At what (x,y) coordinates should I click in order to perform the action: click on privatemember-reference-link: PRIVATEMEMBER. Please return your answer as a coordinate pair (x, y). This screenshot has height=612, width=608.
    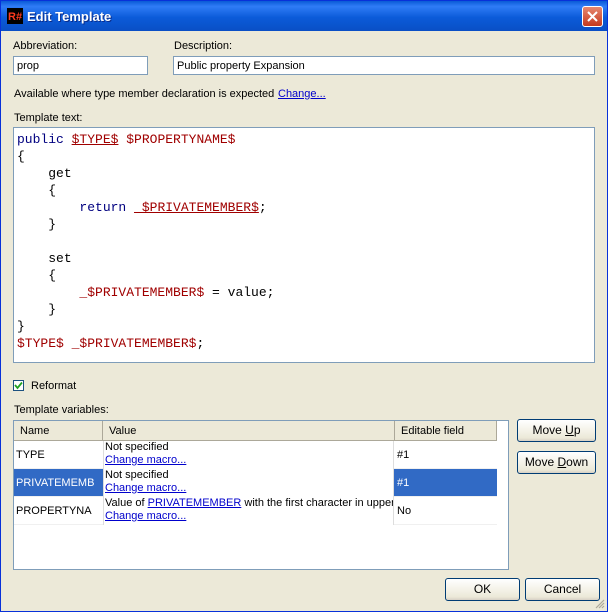
    Looking at the image, I should click on (195, 503).